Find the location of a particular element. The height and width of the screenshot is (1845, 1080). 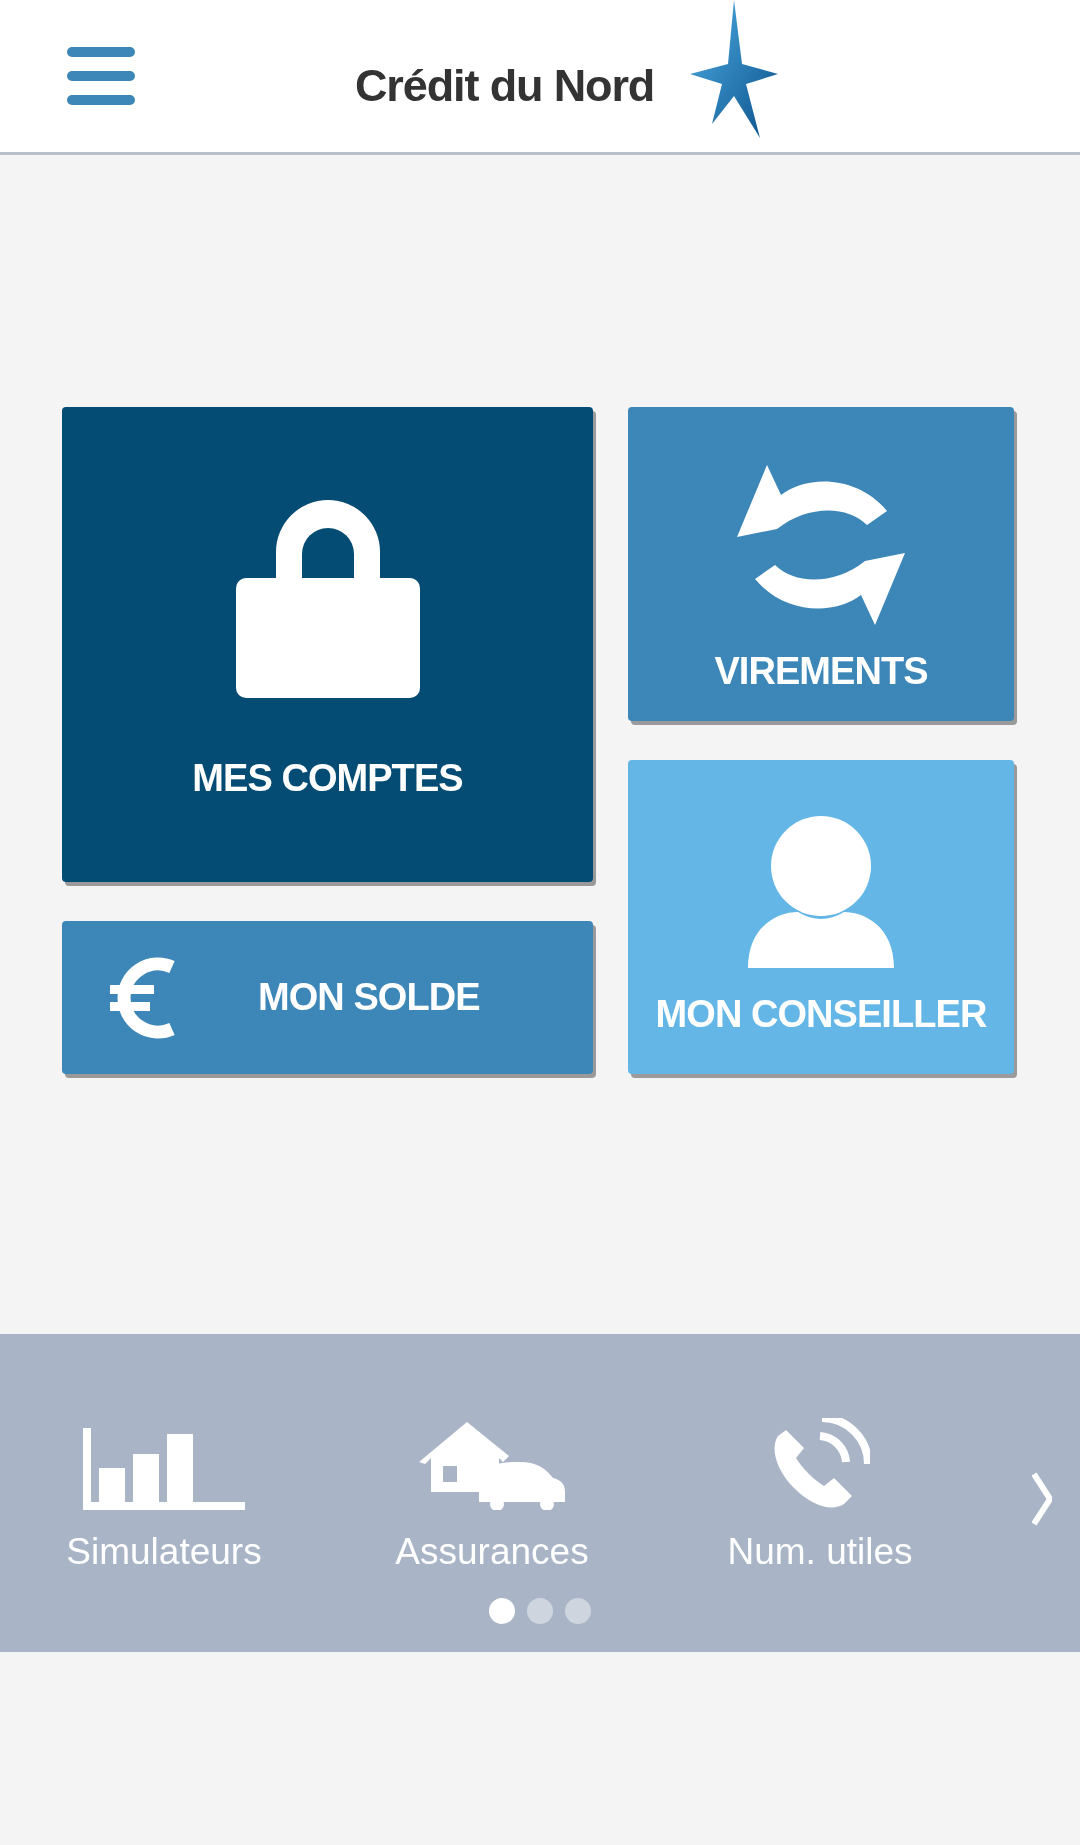

euro-icon is located at coordinates (143, 997).